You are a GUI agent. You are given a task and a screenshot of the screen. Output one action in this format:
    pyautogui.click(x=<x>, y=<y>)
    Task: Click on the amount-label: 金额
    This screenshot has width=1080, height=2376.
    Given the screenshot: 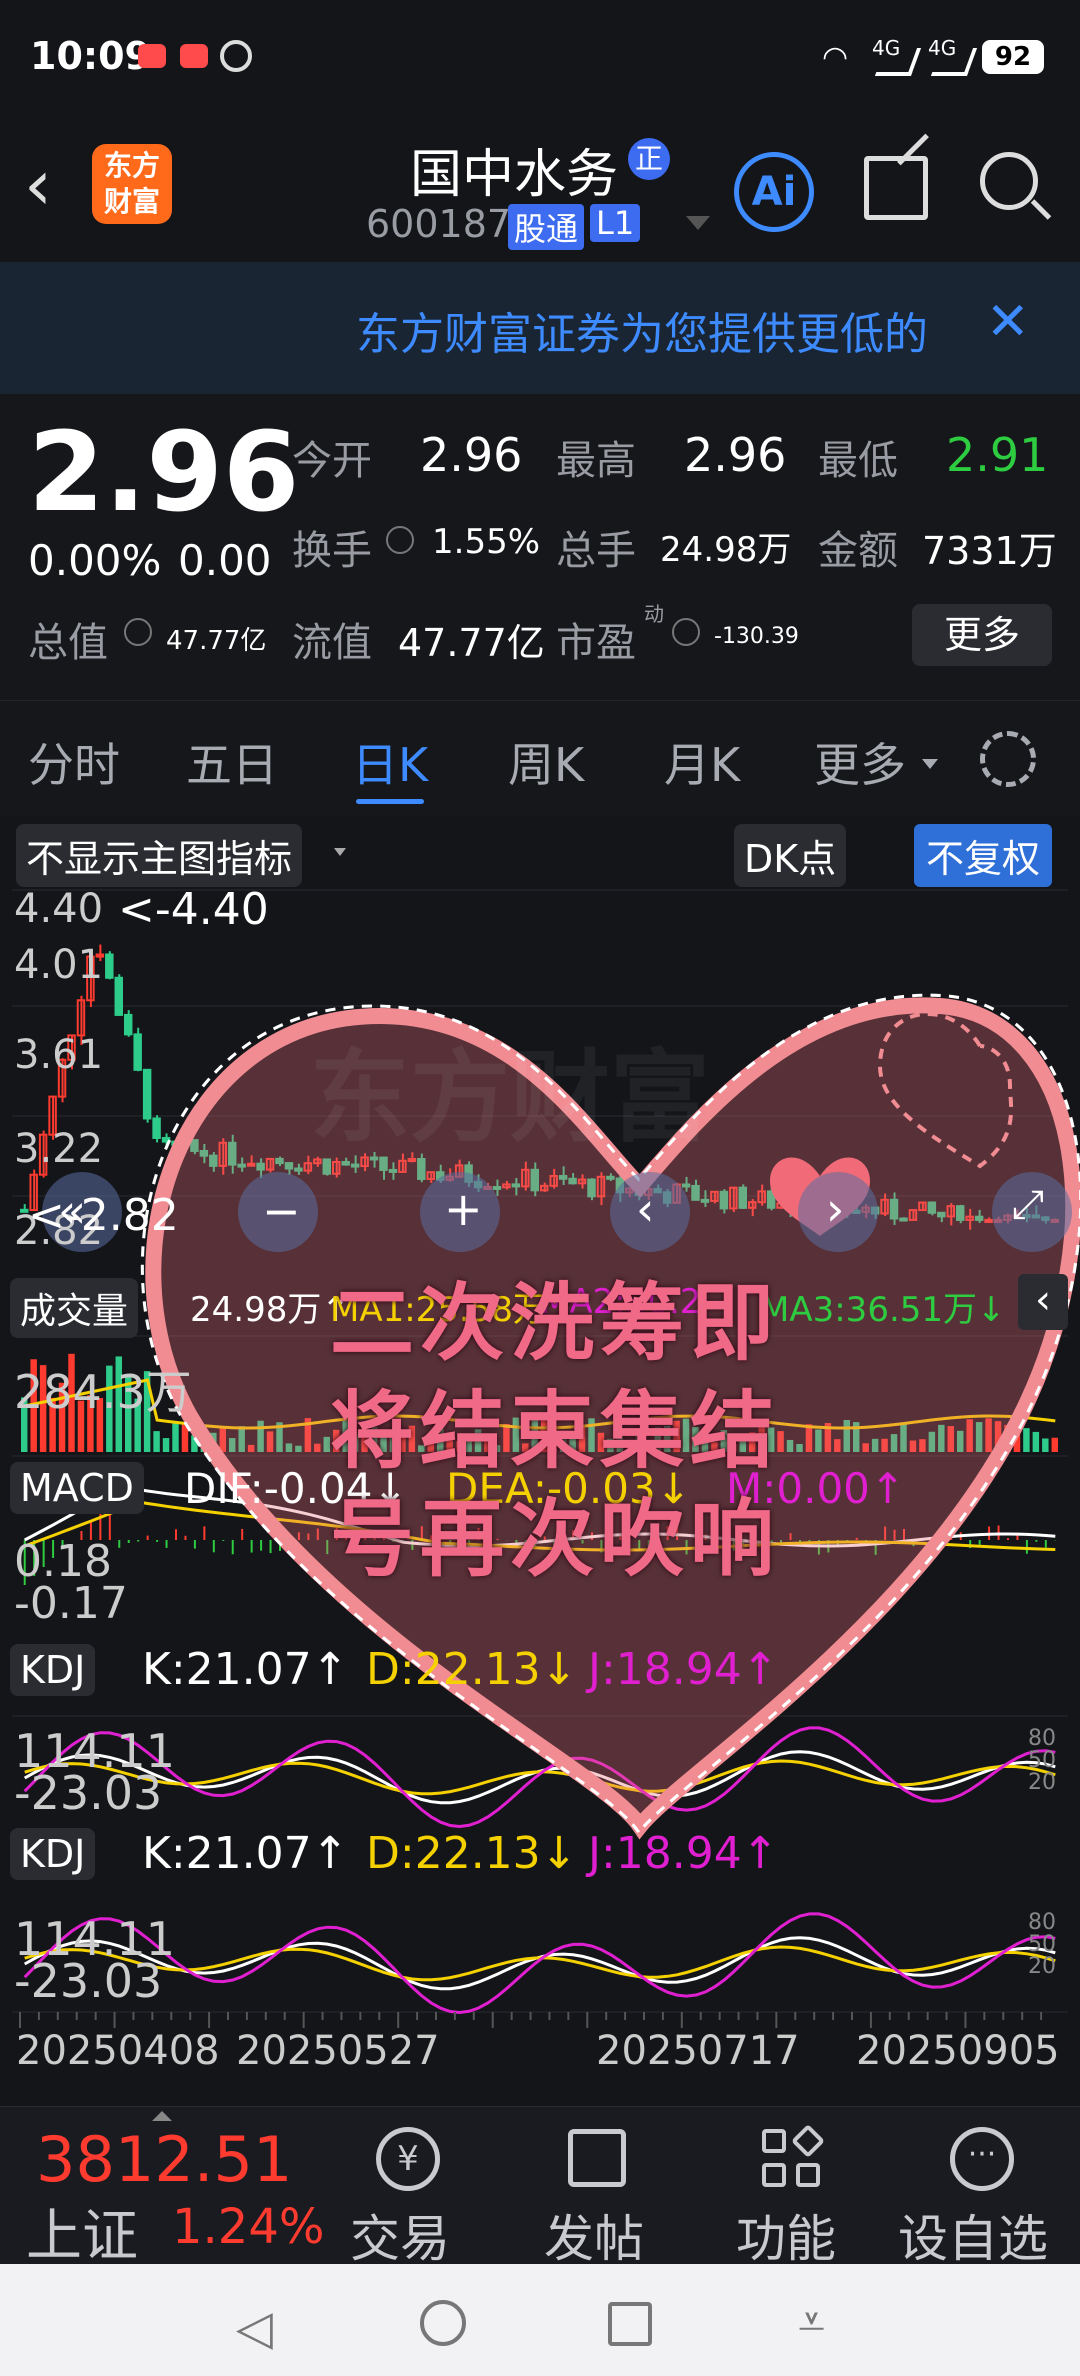 What is the action you would take?
    pyautogui.click(x=858, y=551)
    